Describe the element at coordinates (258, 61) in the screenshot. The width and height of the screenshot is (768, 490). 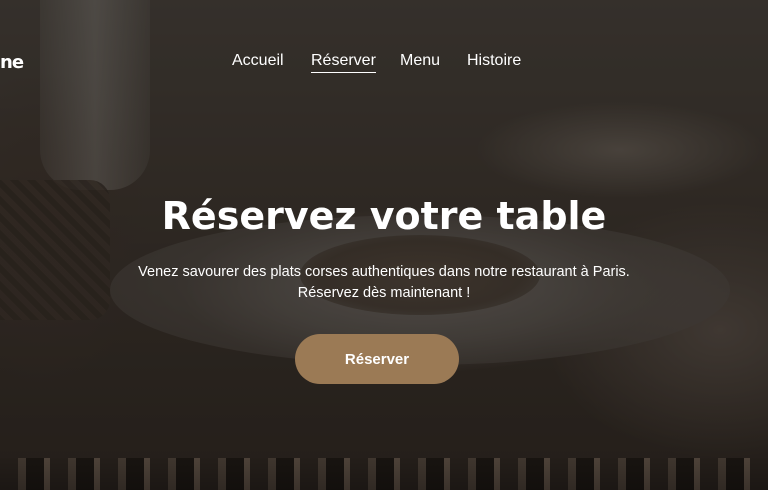
I see `nav-item-accueil: Accueil` at that location.